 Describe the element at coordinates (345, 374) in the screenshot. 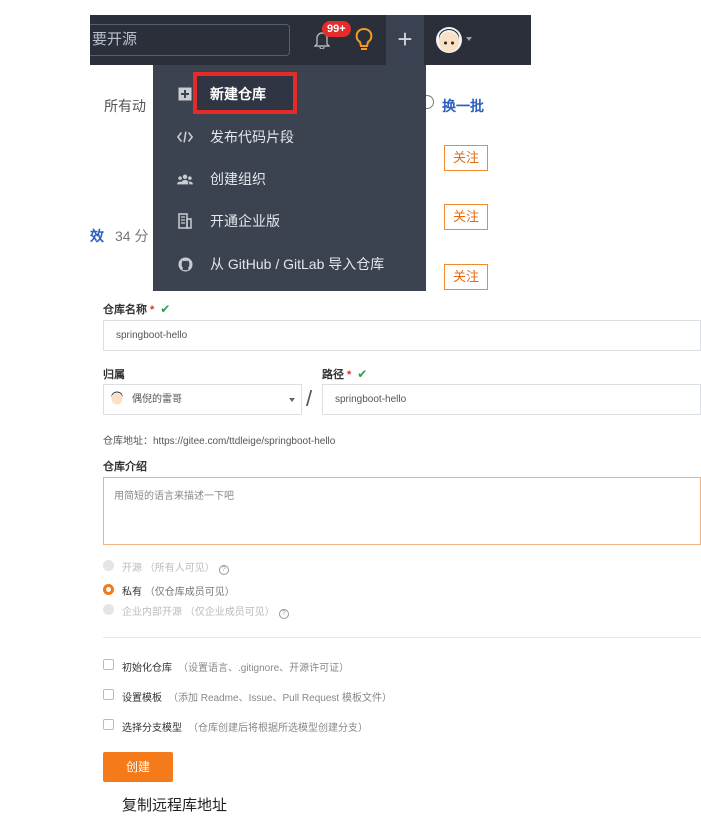

I see `path-label: 路径 * ✔` at that location.